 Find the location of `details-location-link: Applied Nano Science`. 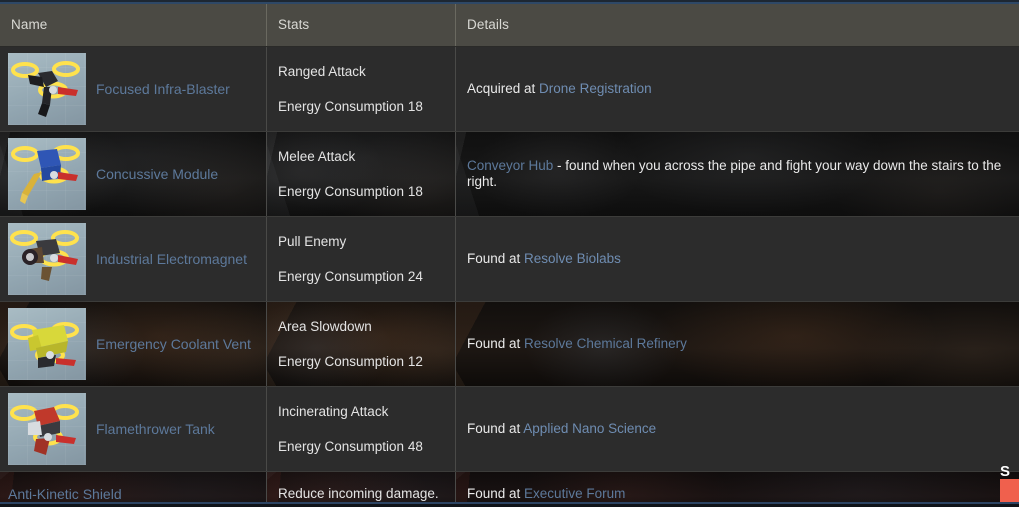

details-location-link: Applied Nano Science is located at coordinates (589, 428).